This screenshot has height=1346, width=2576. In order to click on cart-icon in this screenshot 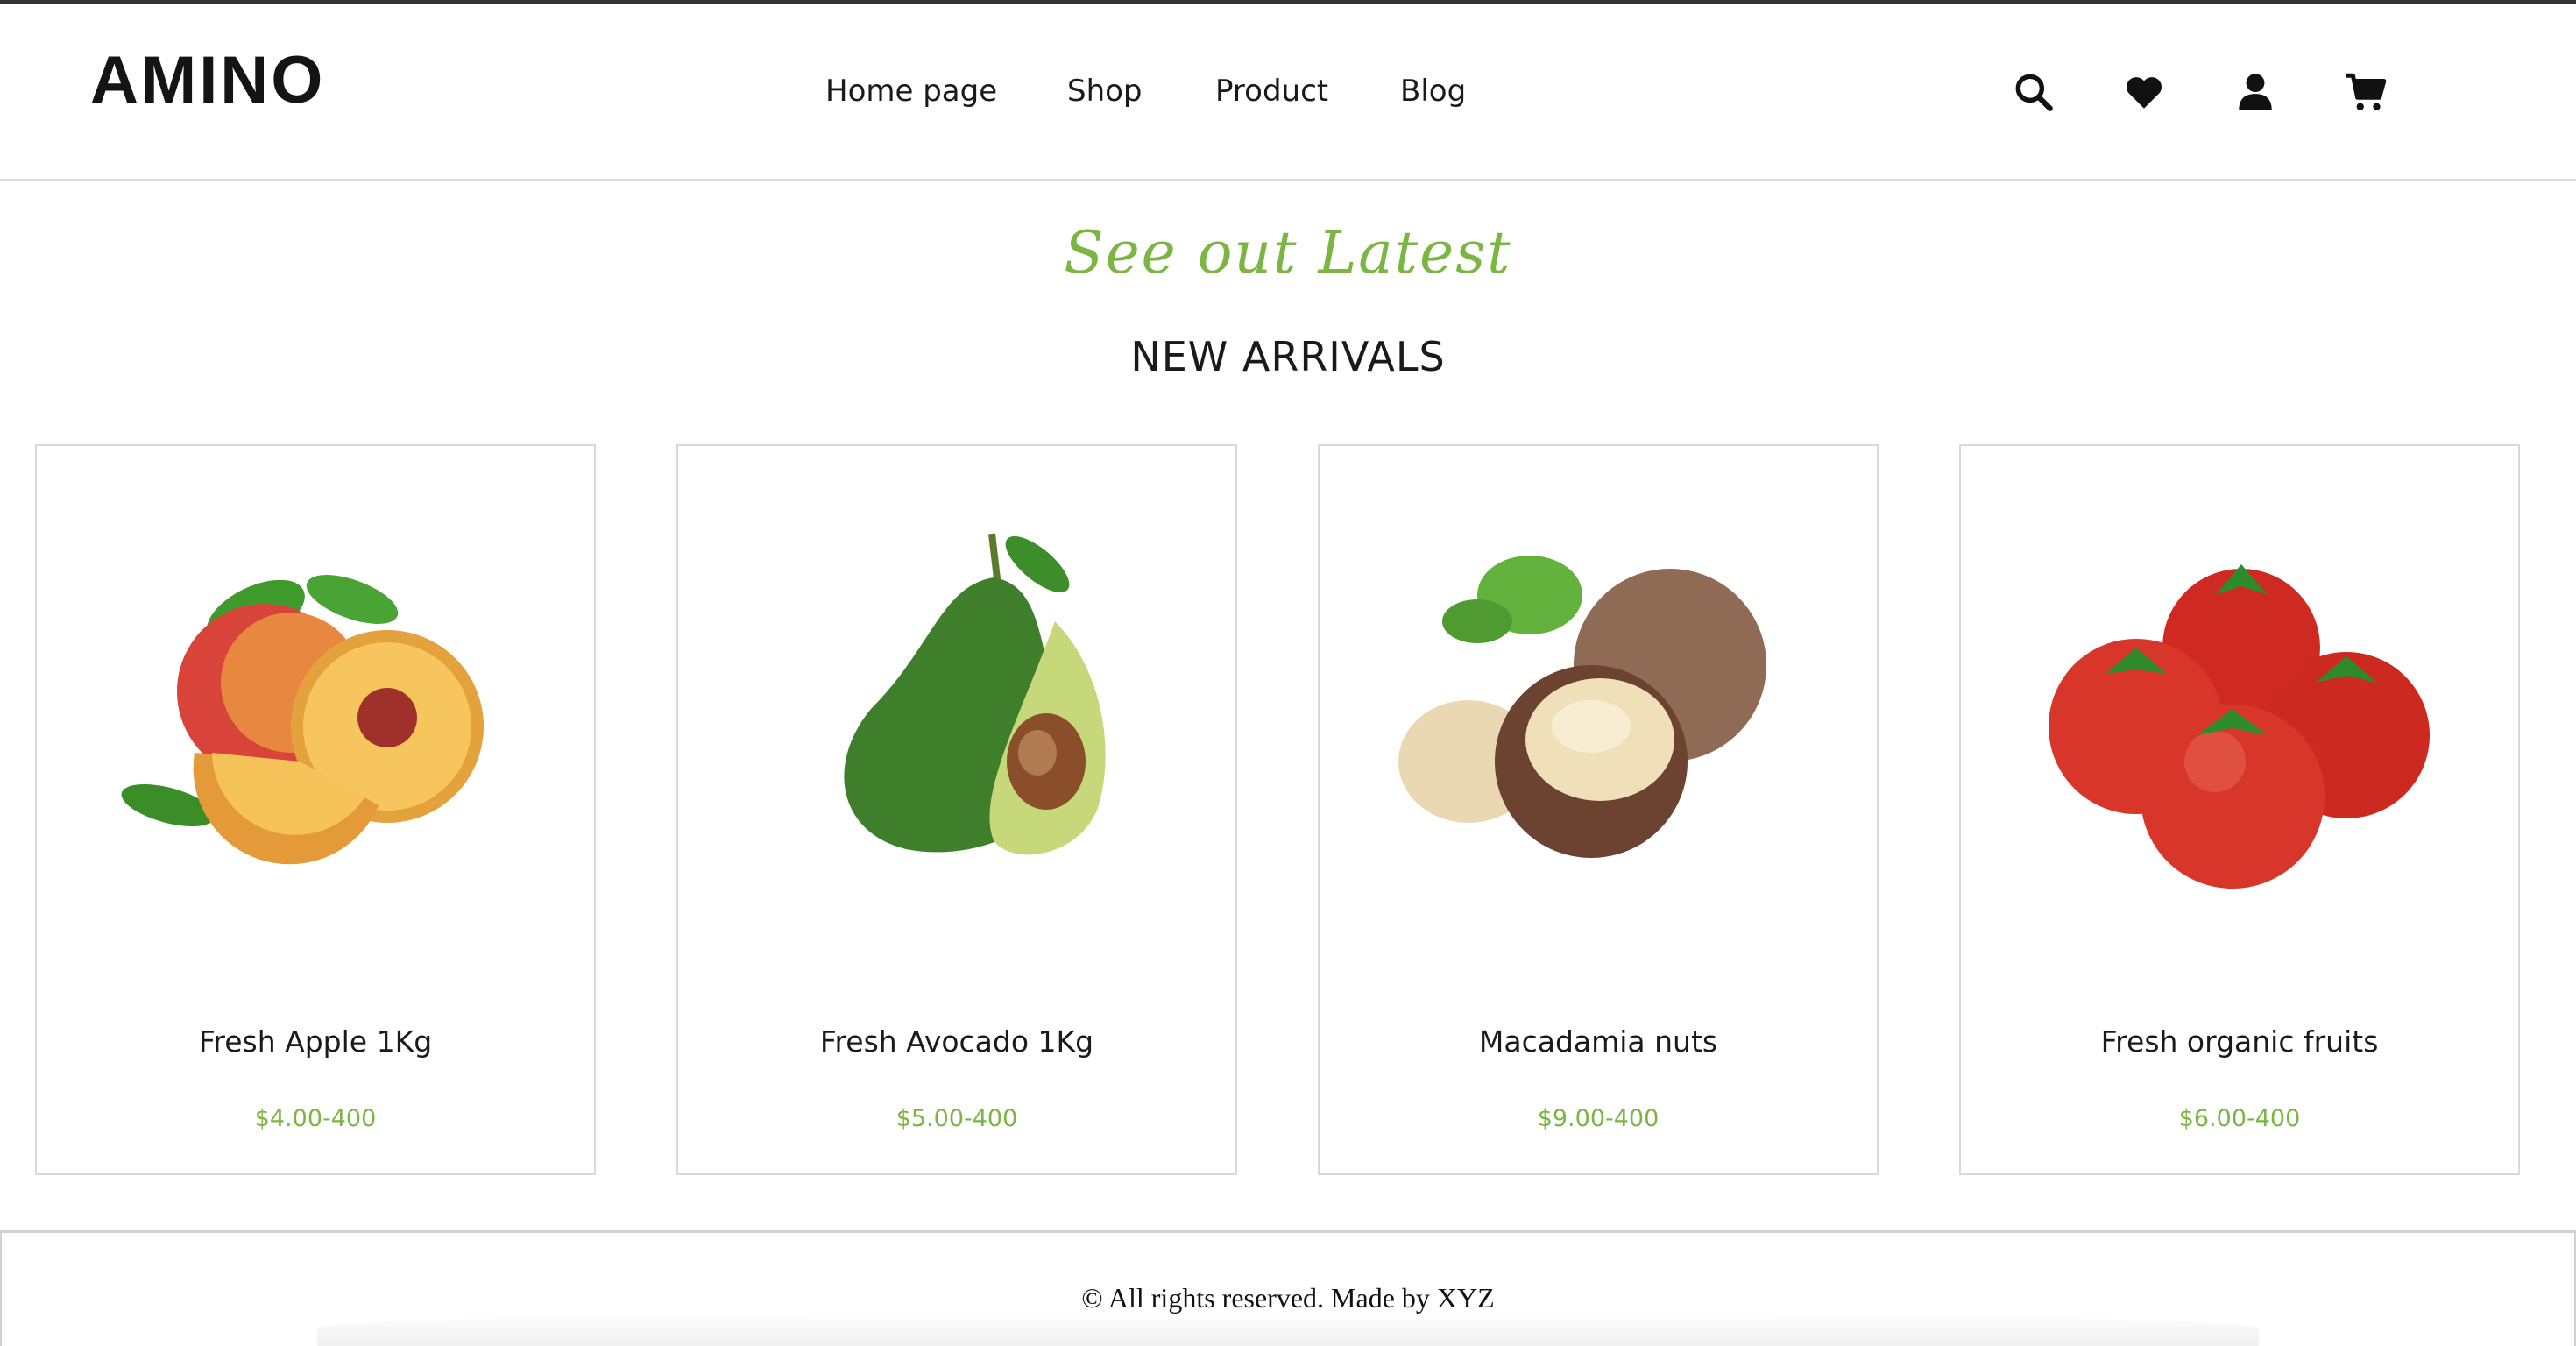, I will do `click(2366, 92)`.